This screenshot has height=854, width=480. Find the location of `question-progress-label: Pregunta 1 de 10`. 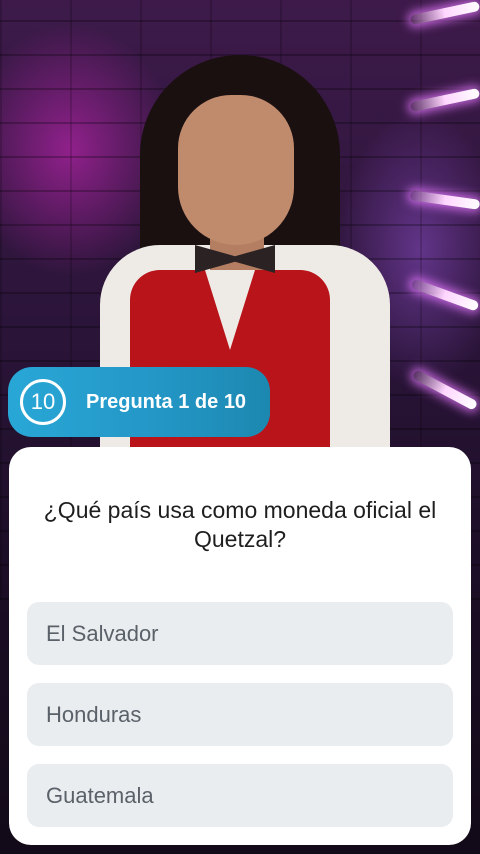

question-progress-label: Pregunta 1 de 10 is located at coordinates (166, 401).